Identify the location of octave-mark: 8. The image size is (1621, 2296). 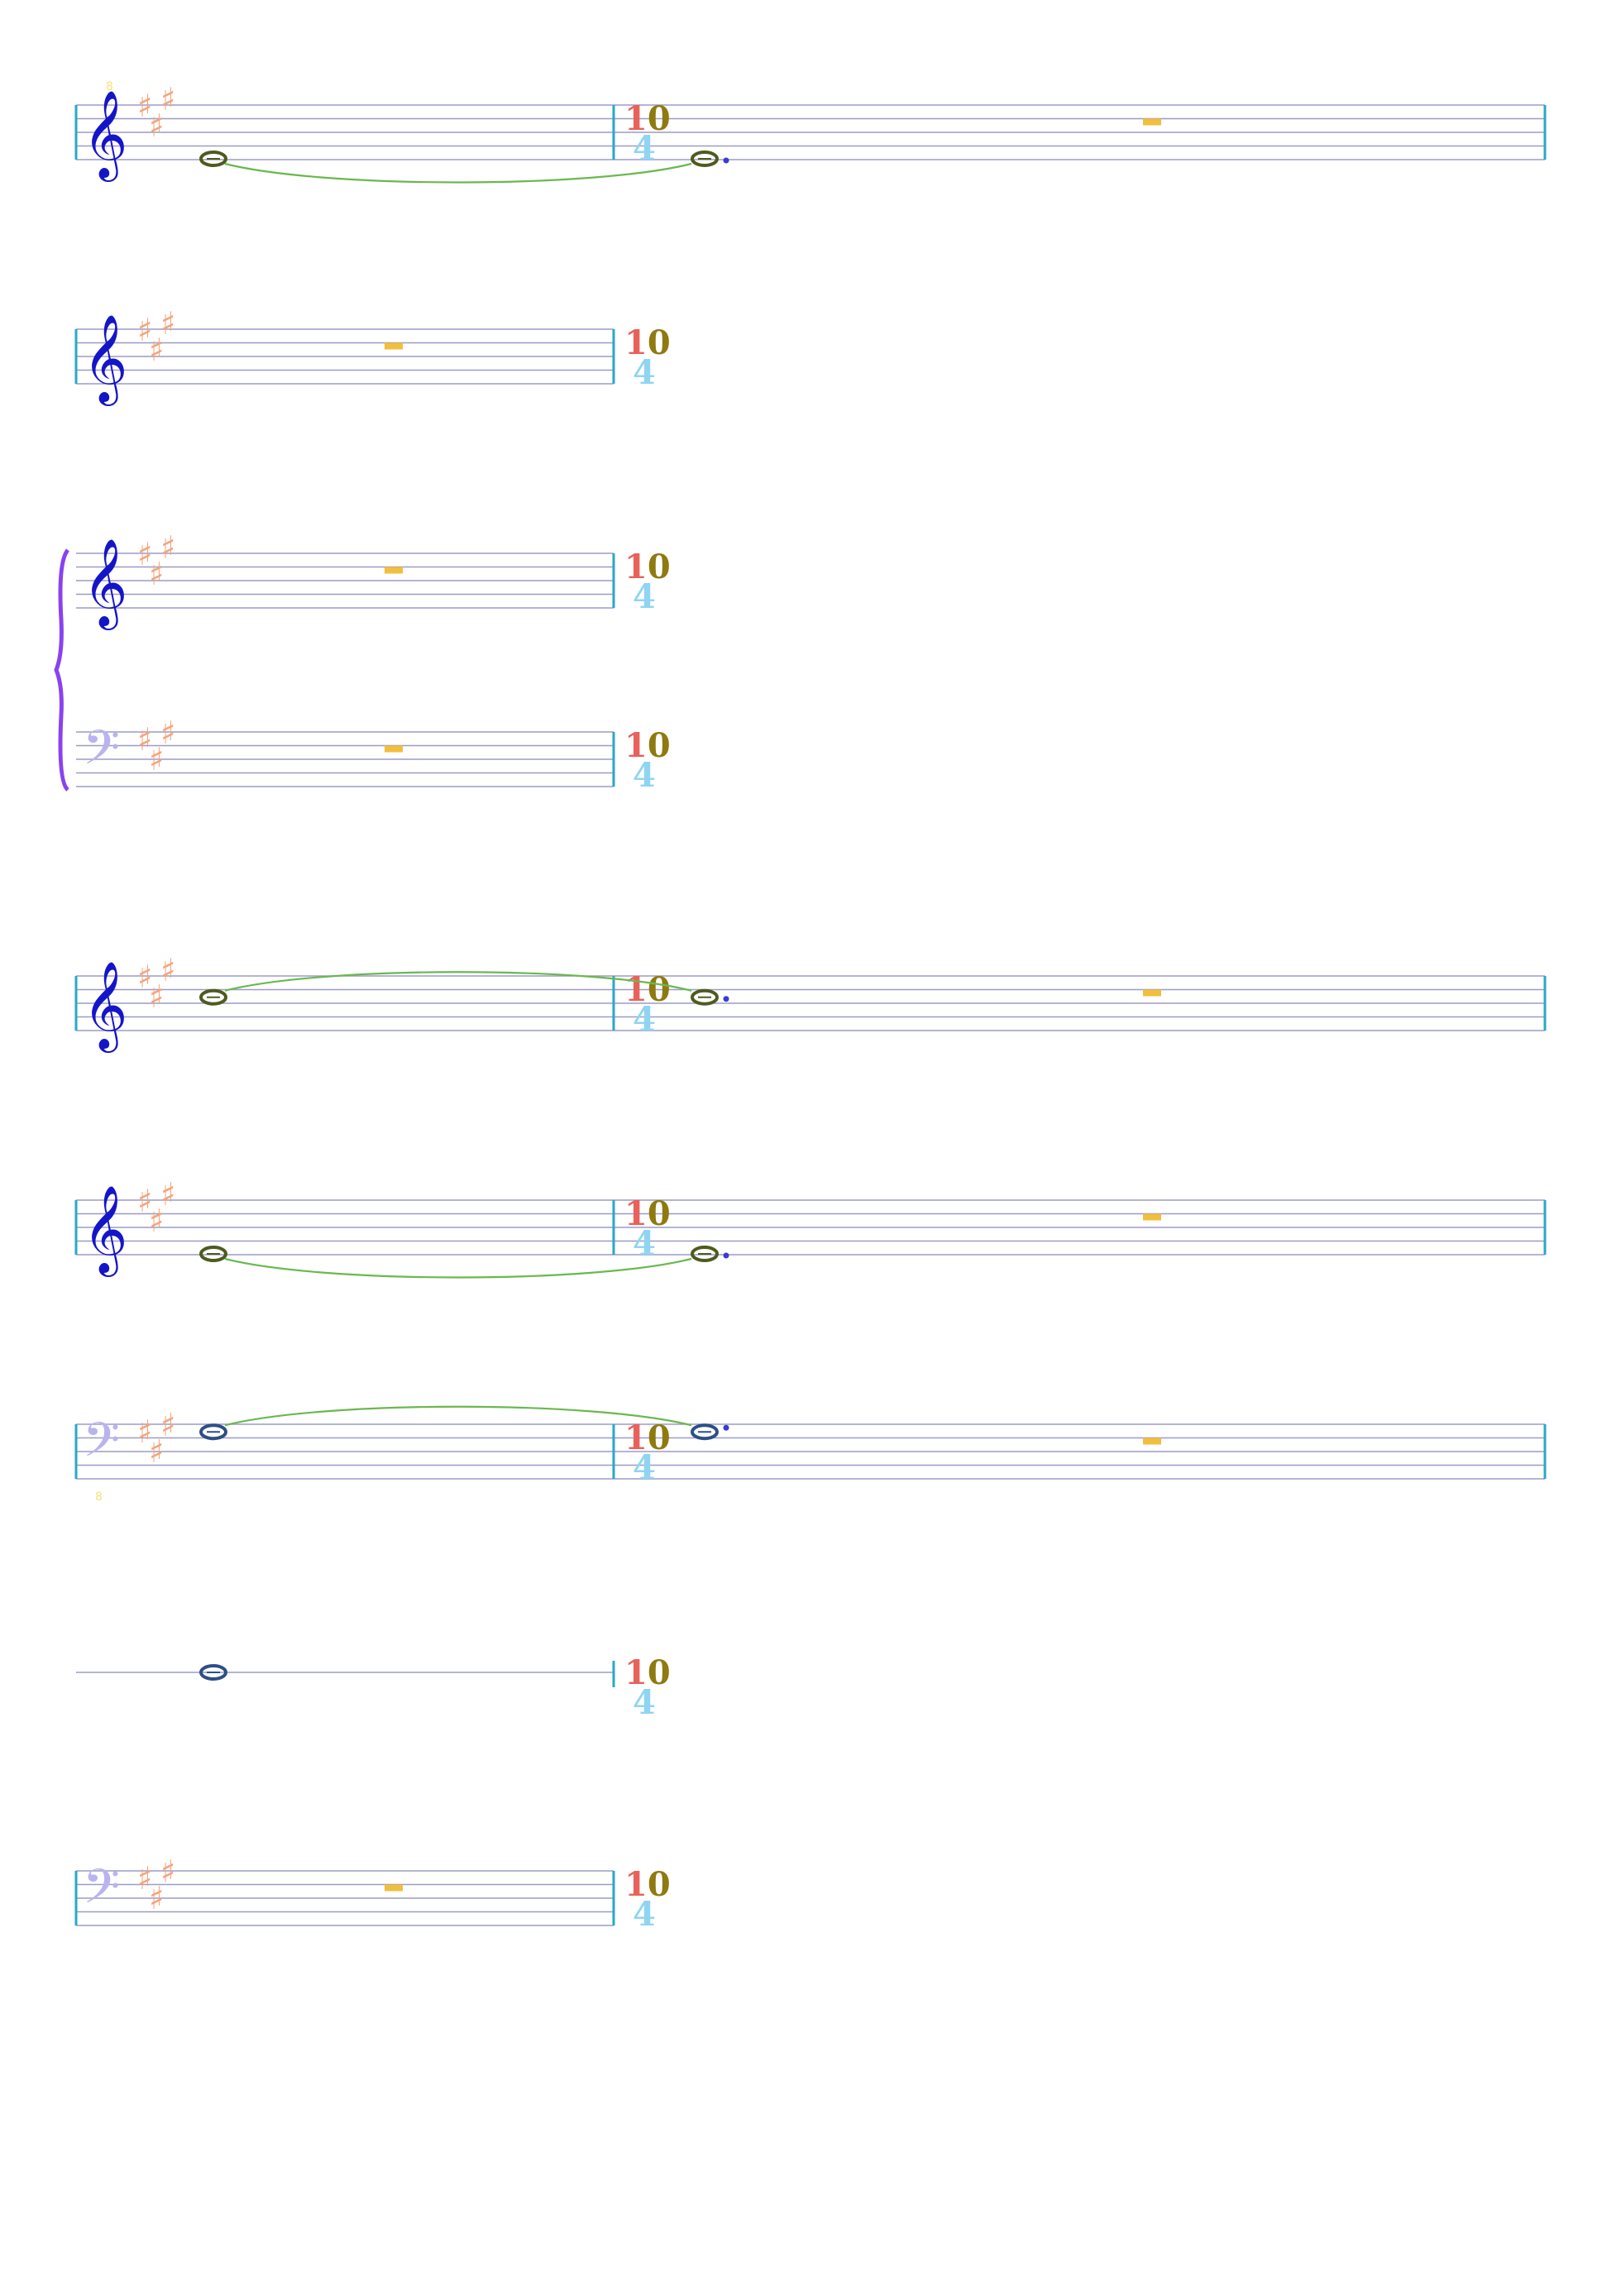
(99, 1497).